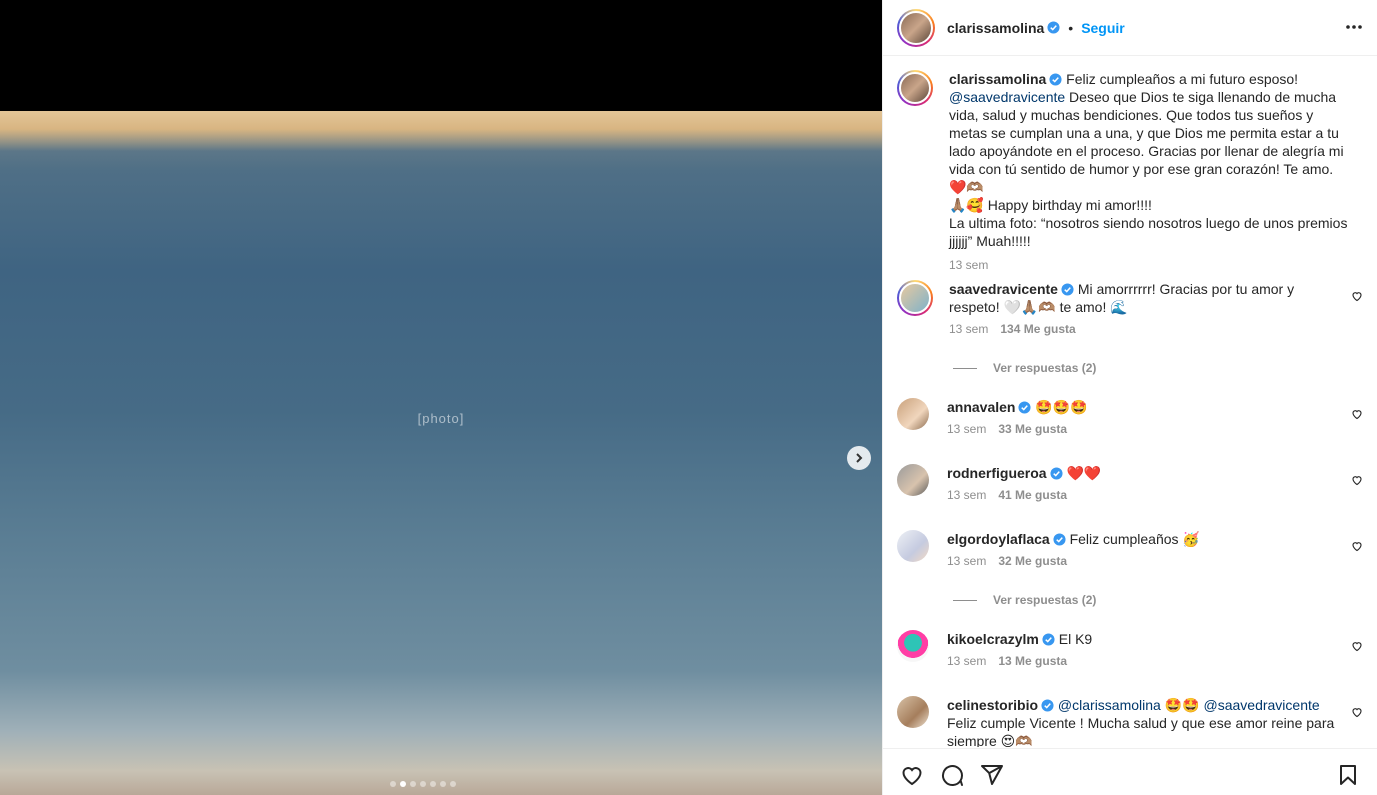 The height and width of the screenshot is (795, 1377). Describe the element at coordinates (997, 79) in the screenshot. I see `caption-username: clarissamolina` at that location.